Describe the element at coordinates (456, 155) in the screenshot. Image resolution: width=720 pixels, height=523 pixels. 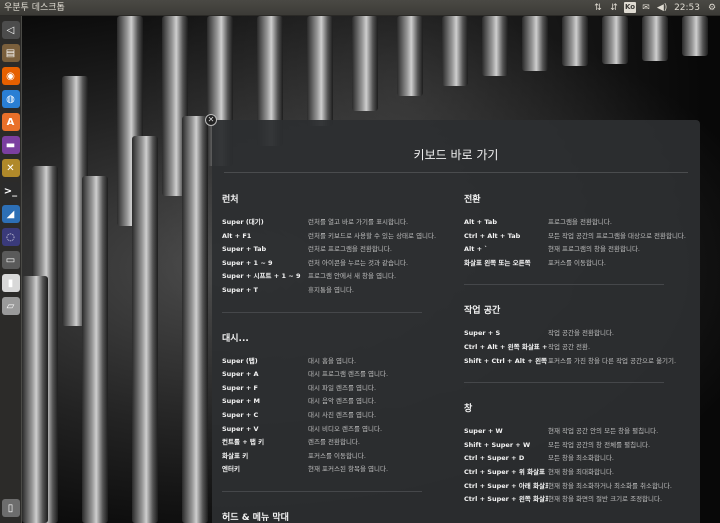
I see `overlay-title: 키보드 바로 가기` at that location.